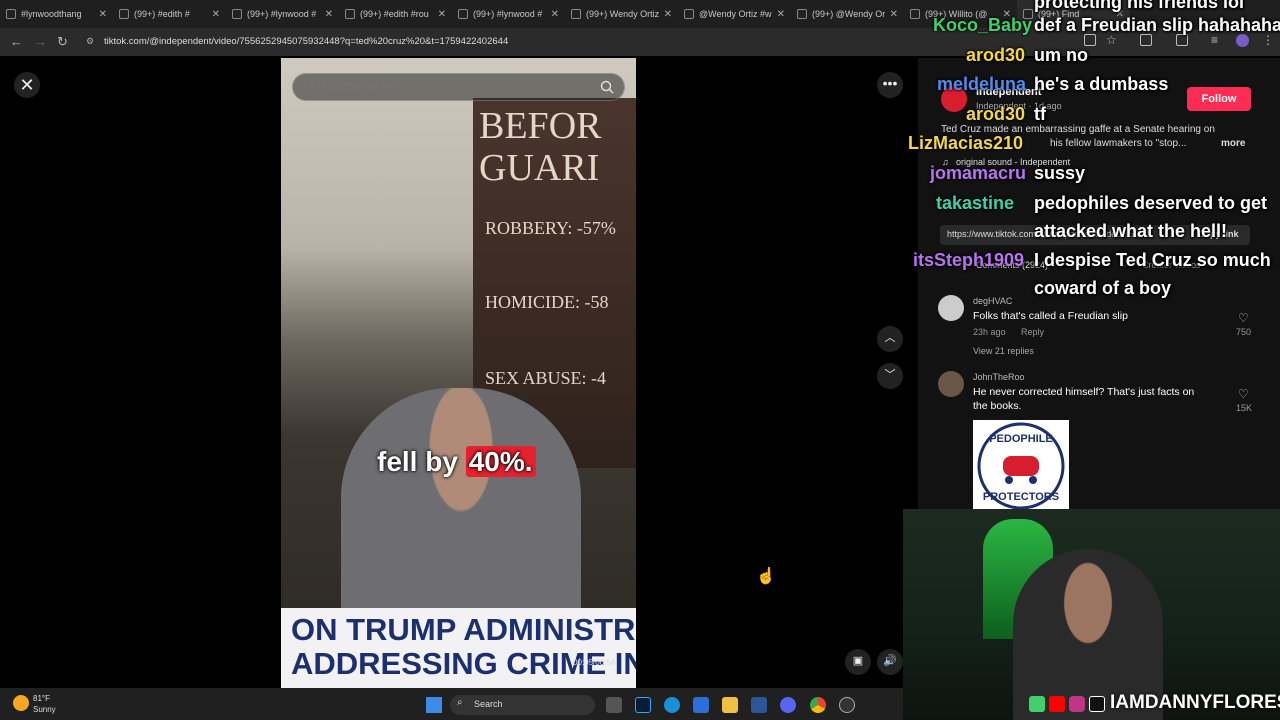 The height and width of the screenshot is (720, 1280). What do you see at coordinates (999, 377) in the screenshot?
I see `comment-username: JohnTheRoo` at bounding box center [999, 377].